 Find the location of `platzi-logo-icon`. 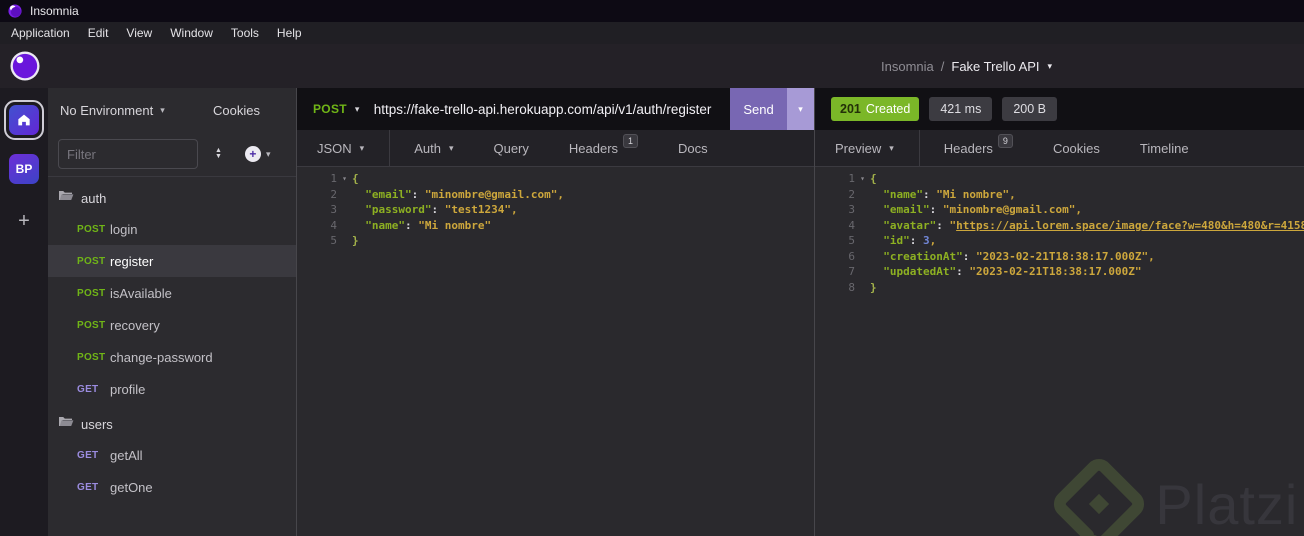

platzi-logo-icon is located at coordinates (1099, 497).